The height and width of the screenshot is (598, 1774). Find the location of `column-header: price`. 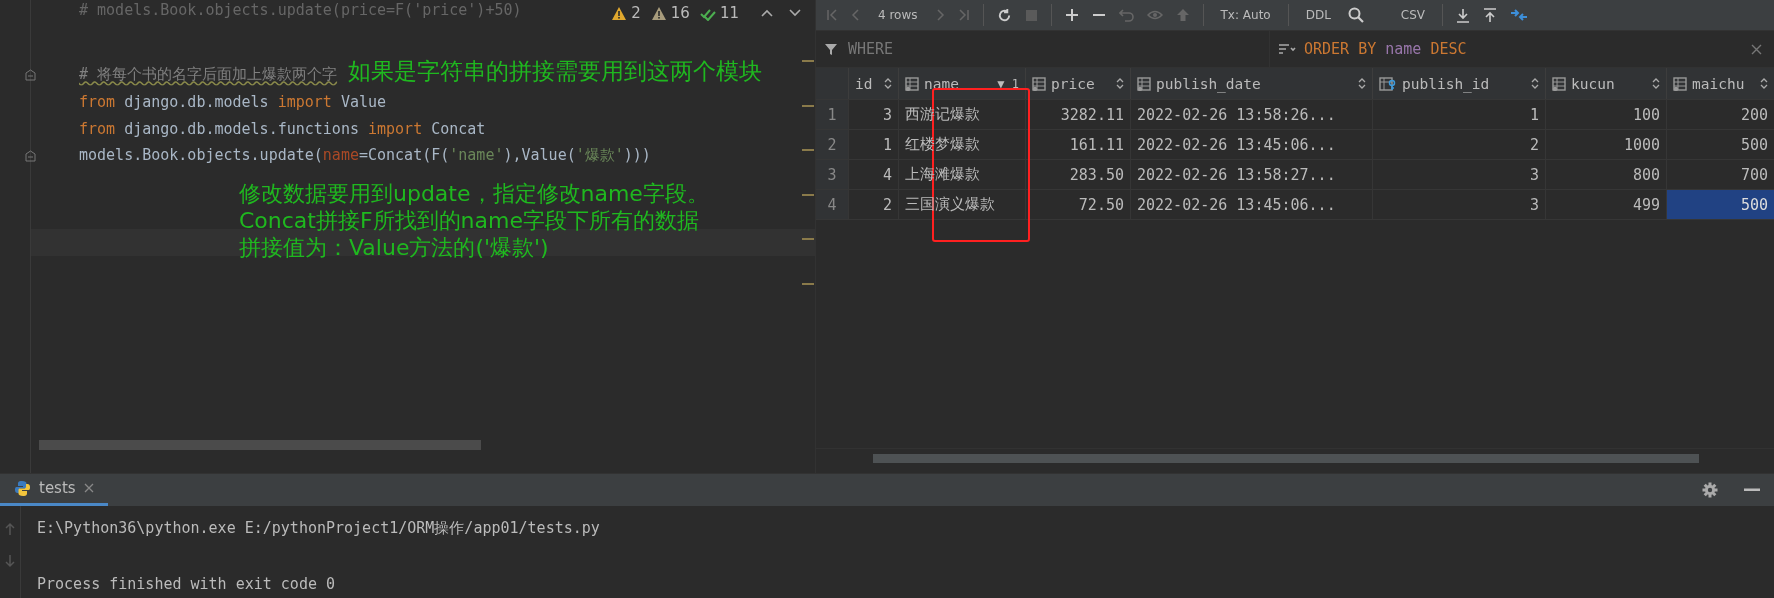

column-header: price is located at coordinates (1078, 83).